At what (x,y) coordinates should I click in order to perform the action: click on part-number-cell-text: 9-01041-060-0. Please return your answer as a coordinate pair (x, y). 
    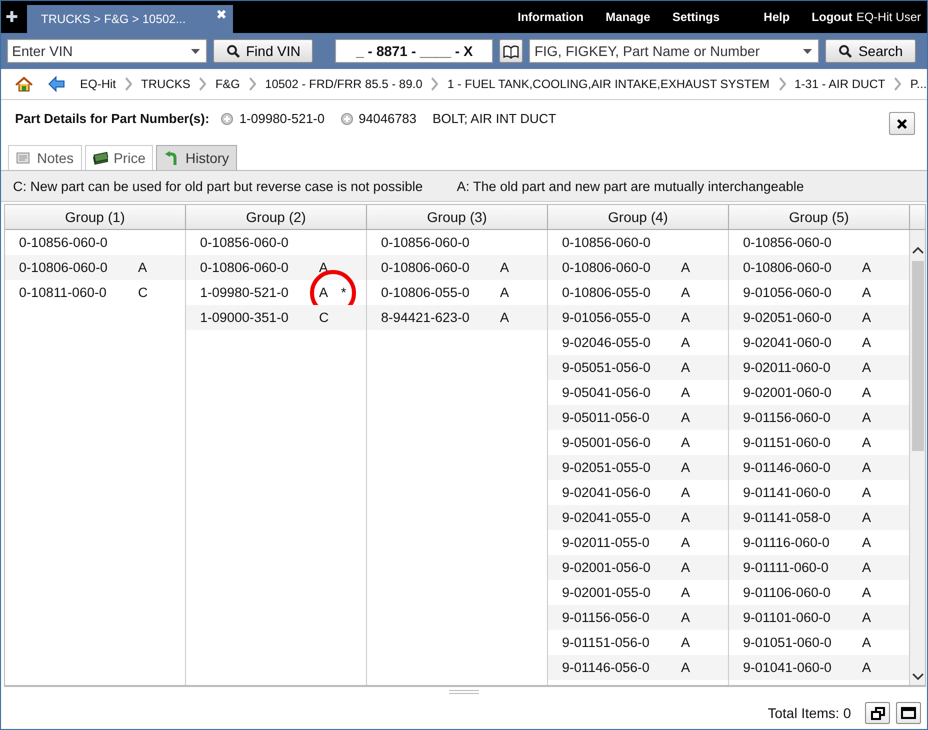
    Looking at the image, I should click on (788, 667).